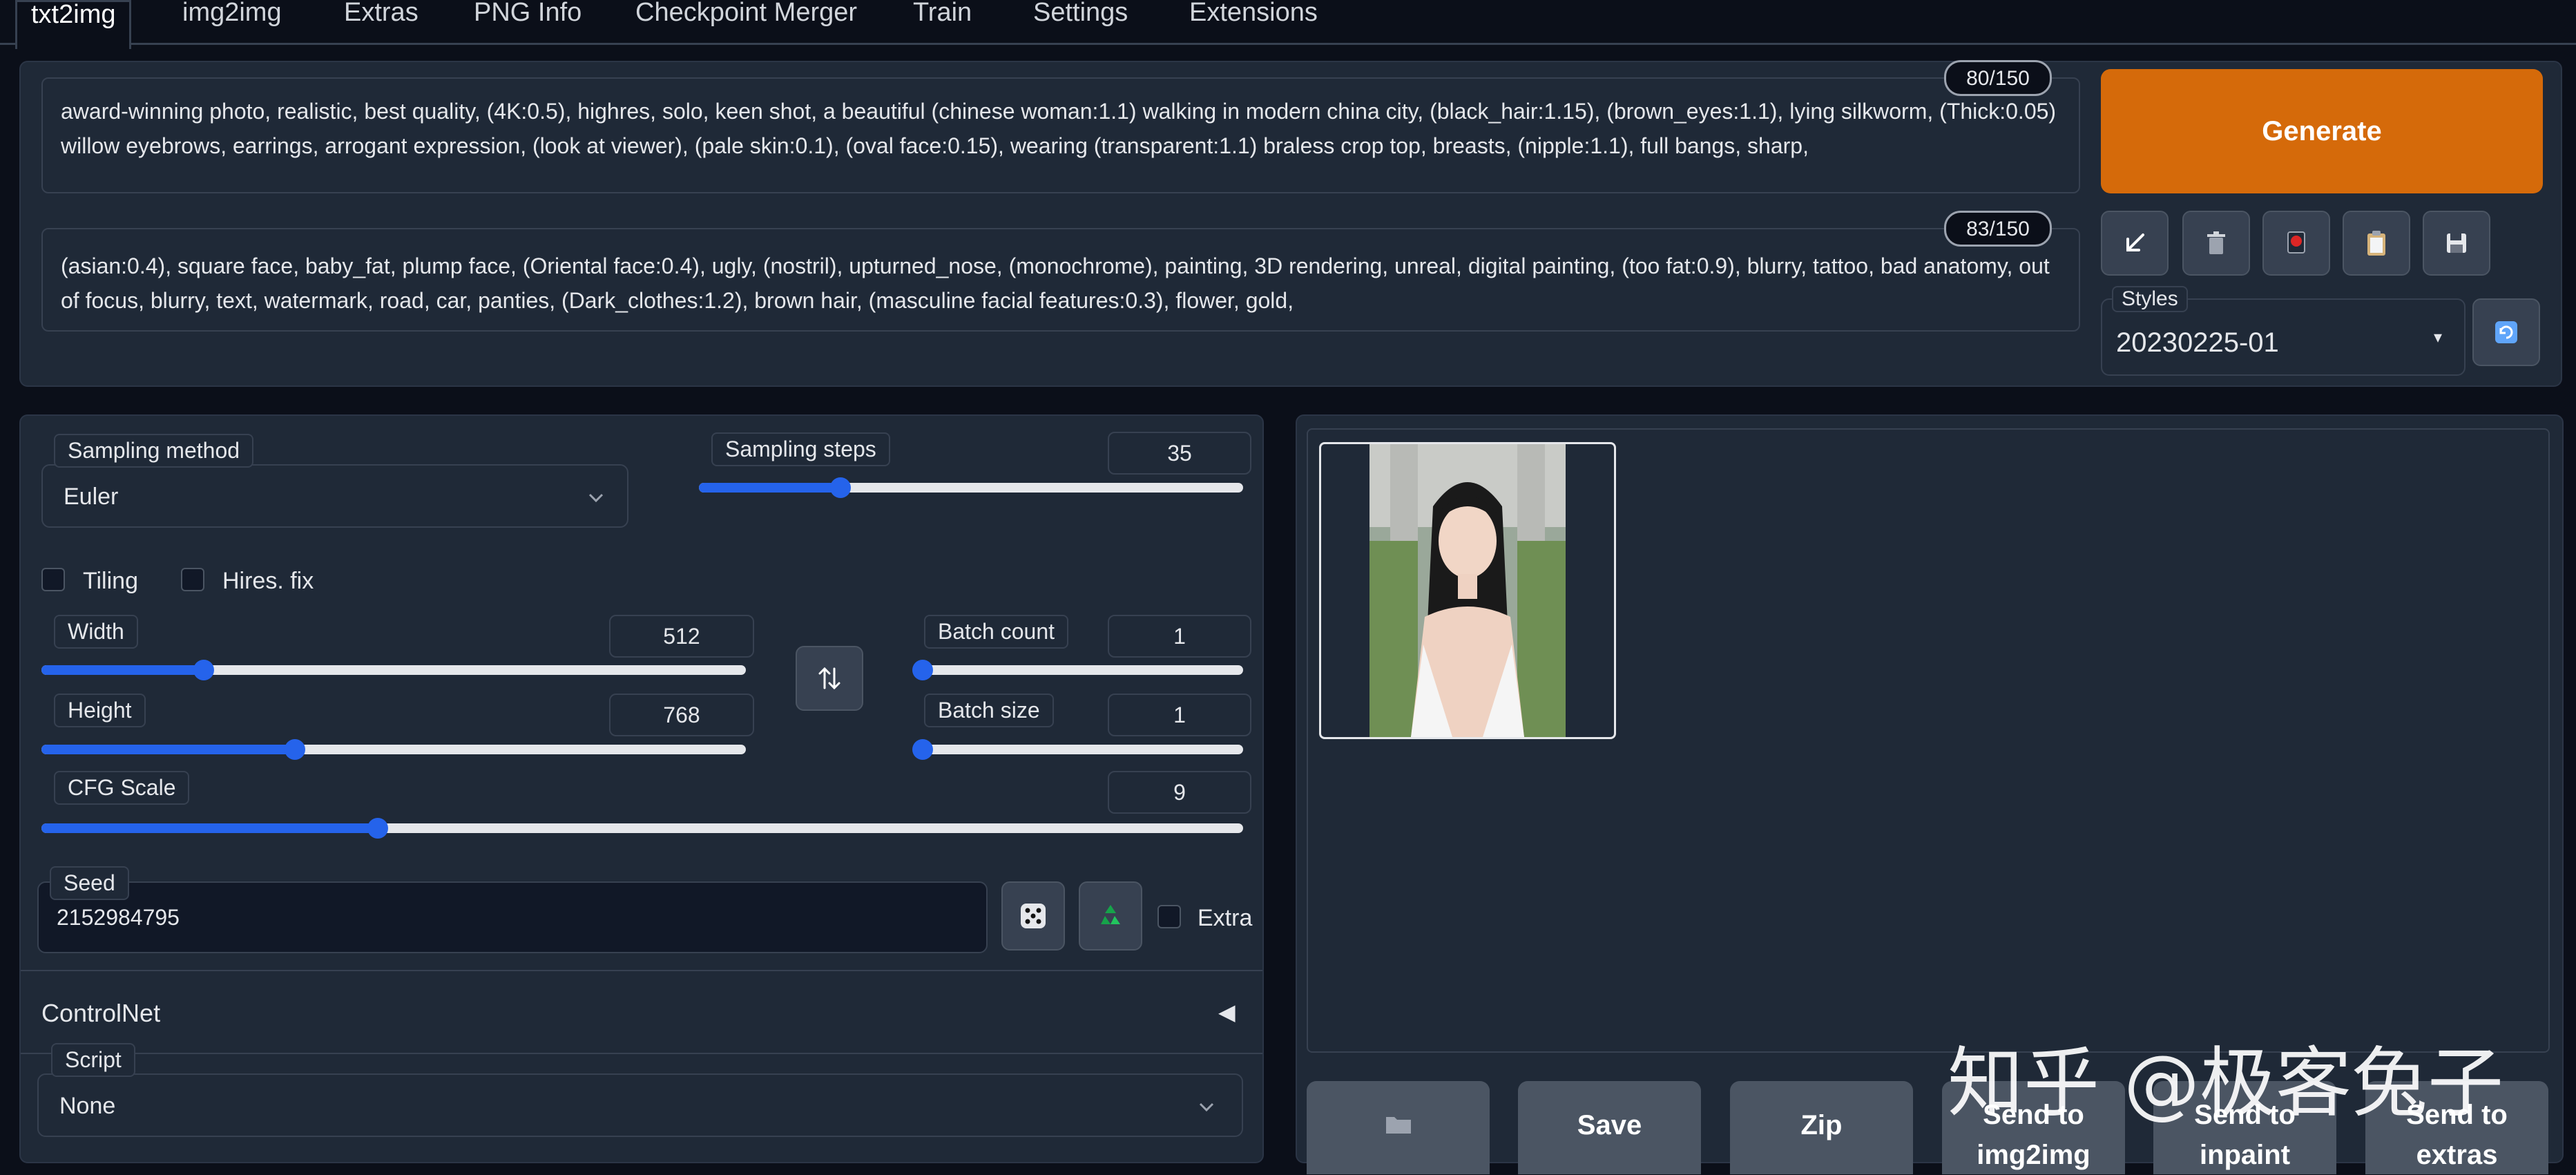 Image resolution: width=2576 pixels, height=1175 pixels. I want to click on reuse-seed-button, so click(1110, 916).